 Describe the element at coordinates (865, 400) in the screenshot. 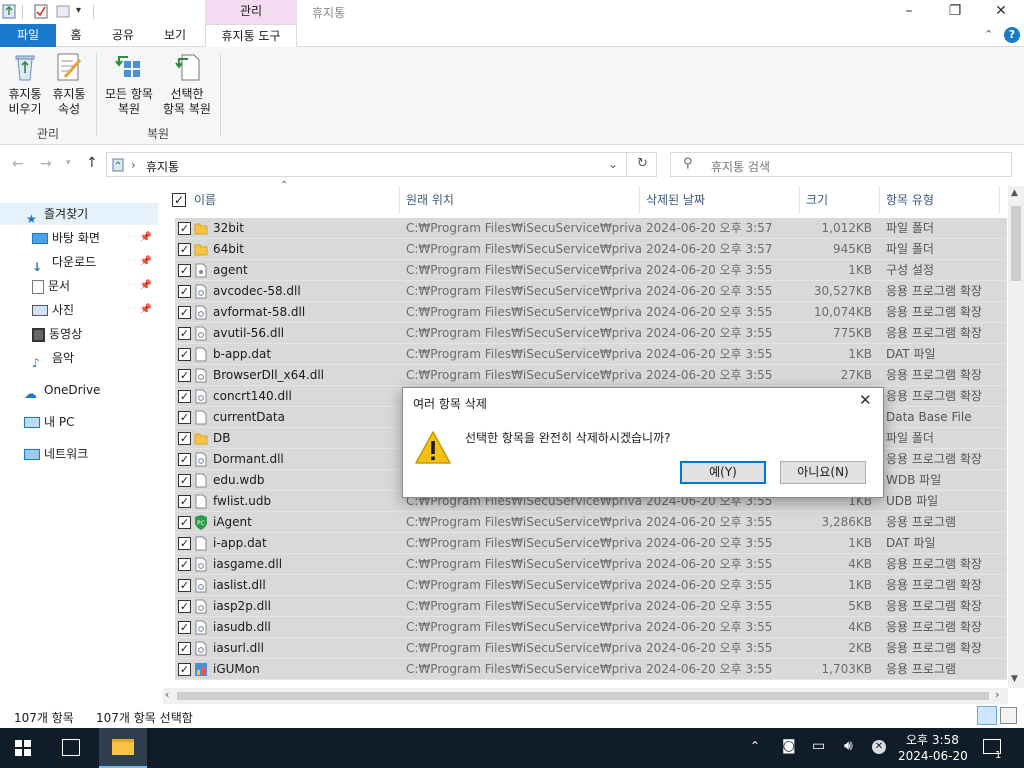

I see `dialog-close-icon: ✕` at that location.